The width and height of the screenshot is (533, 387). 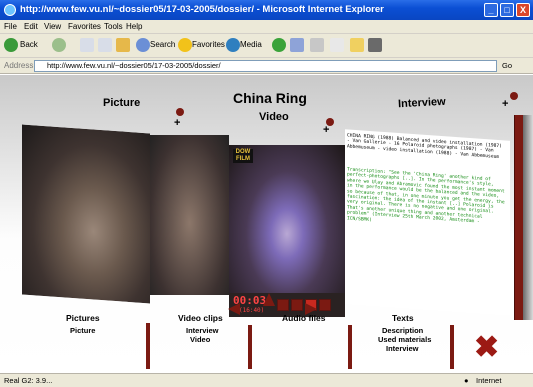 What do you see at coordinates (375, 45) in the screenshot?
I see `messenger-icon` at bounding box center [375, 45].